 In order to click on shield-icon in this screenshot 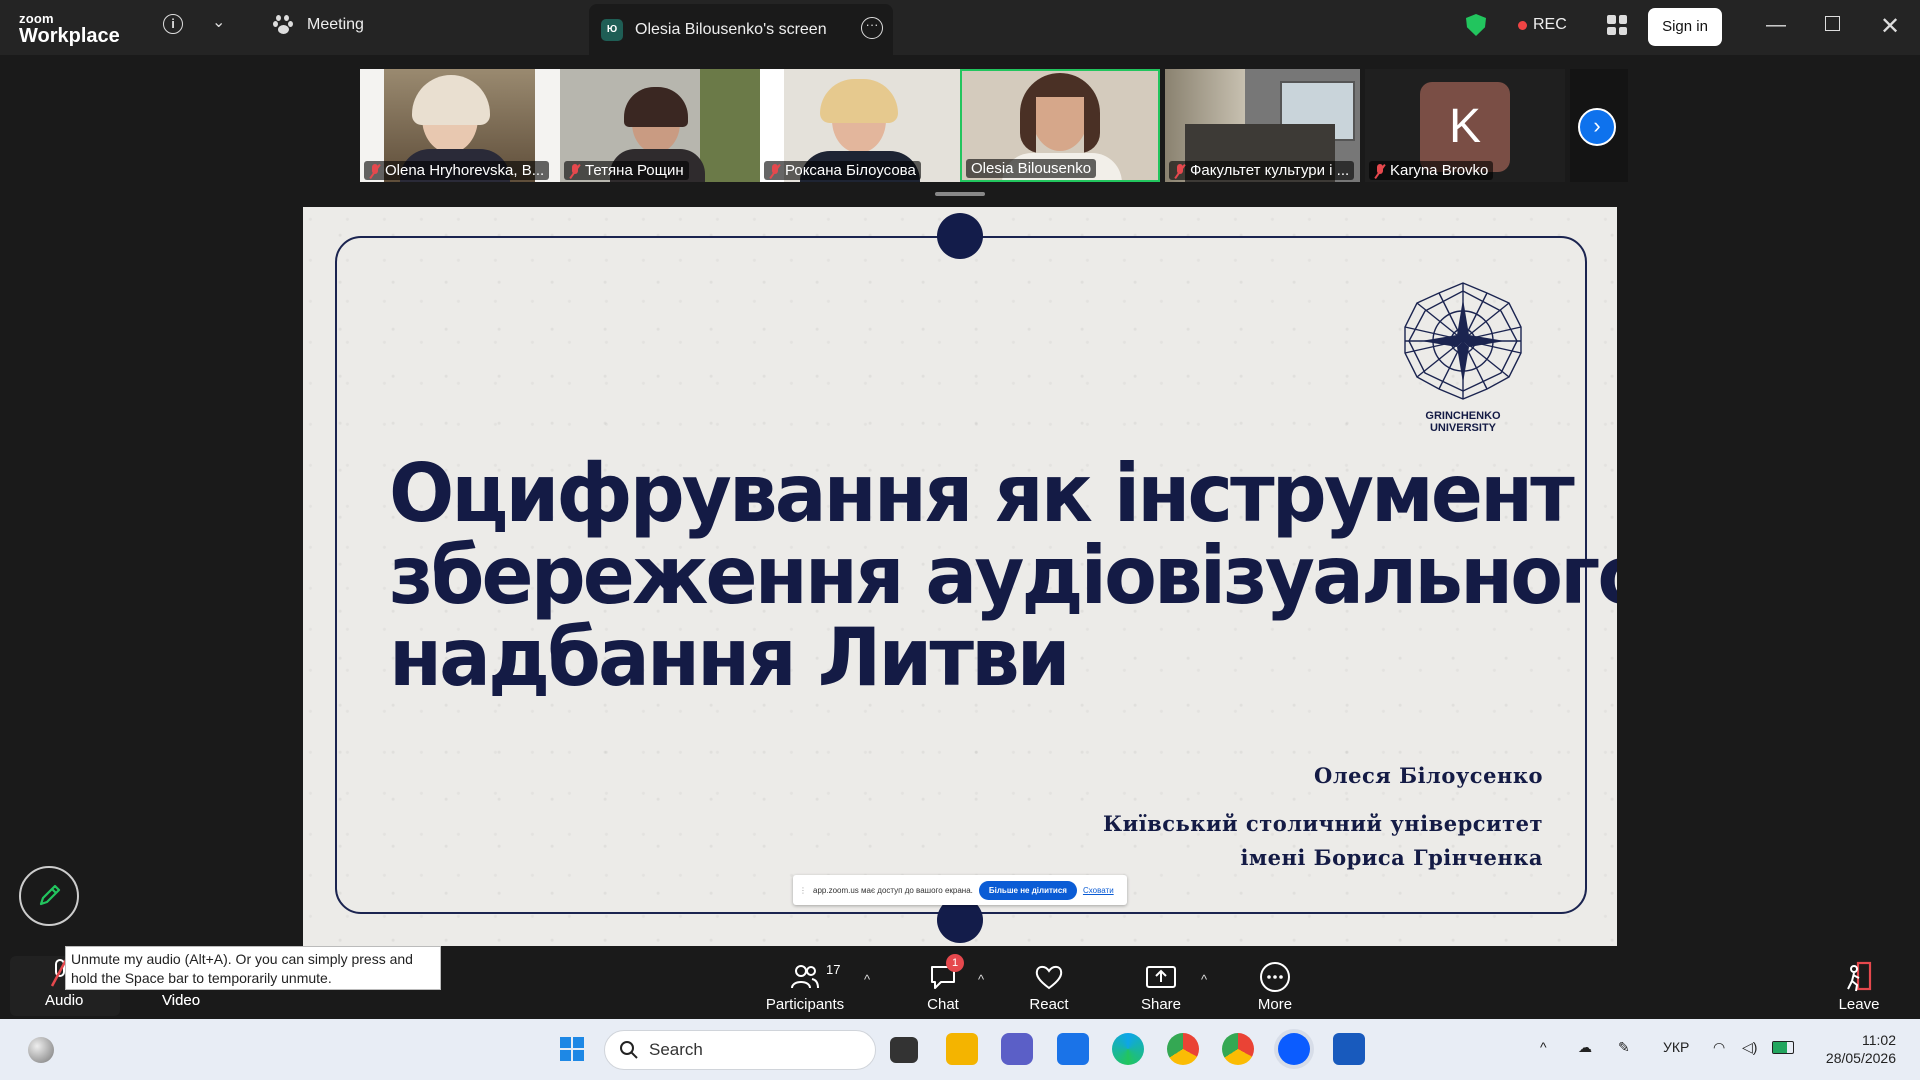, I will do `click(1476, 25)`.